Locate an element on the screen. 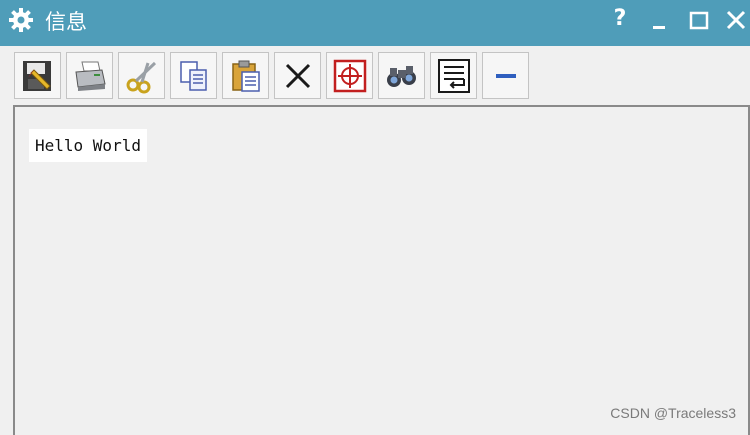 Image resolution: width=750 pixels, height=435 pixels. scissors-icon is located at coordinates (141, 77).